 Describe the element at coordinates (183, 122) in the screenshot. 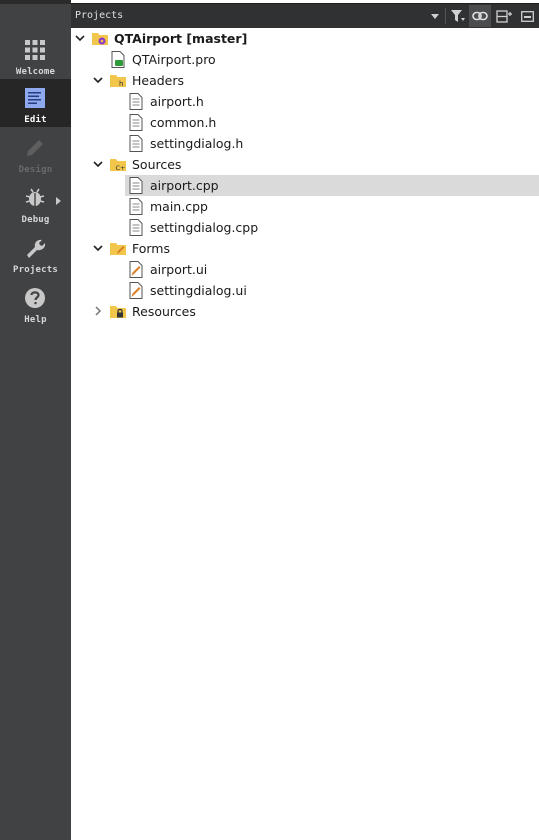

I see `file-name: common.h` at that location.